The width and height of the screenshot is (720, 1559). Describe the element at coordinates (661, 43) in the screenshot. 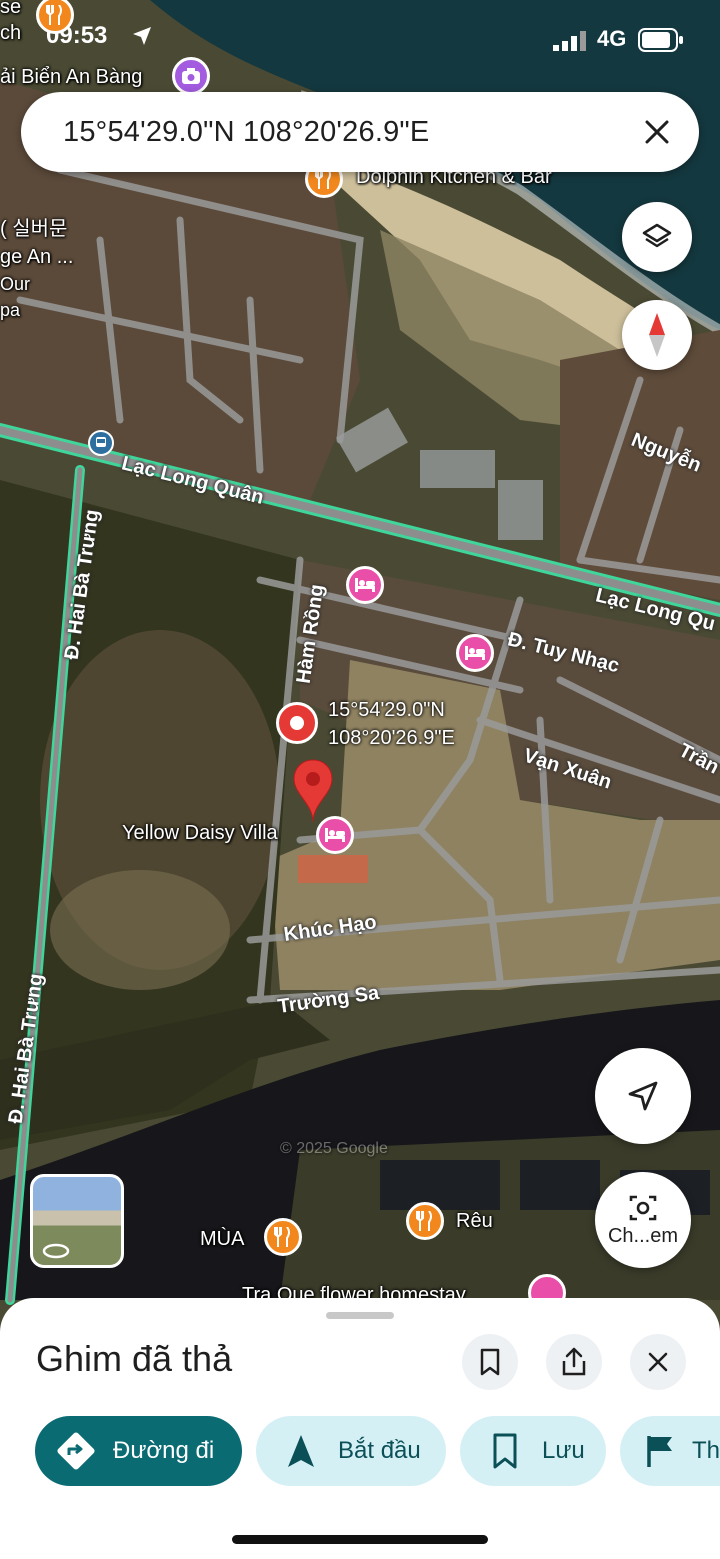

I see `battery-icon` at that location.